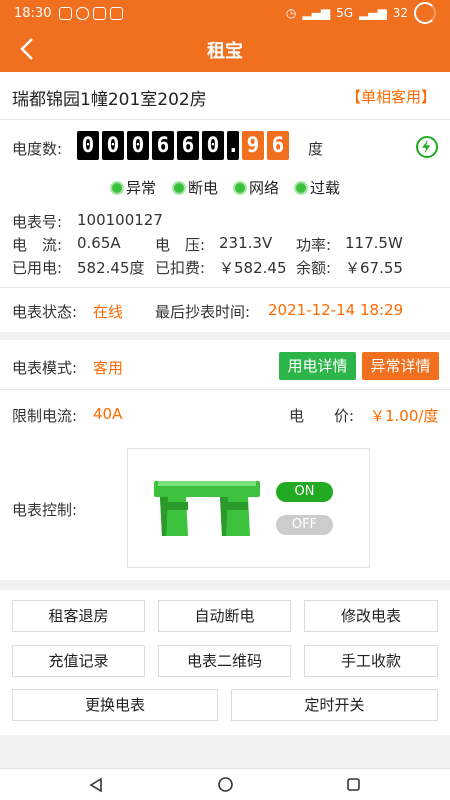 Image resolution: width=450 pixels, height=800 pixels. What do you see at coordinates (246, 243) in the screenshot?
I see `voltage-value: 231.3V` at bounding box center [246, 243].